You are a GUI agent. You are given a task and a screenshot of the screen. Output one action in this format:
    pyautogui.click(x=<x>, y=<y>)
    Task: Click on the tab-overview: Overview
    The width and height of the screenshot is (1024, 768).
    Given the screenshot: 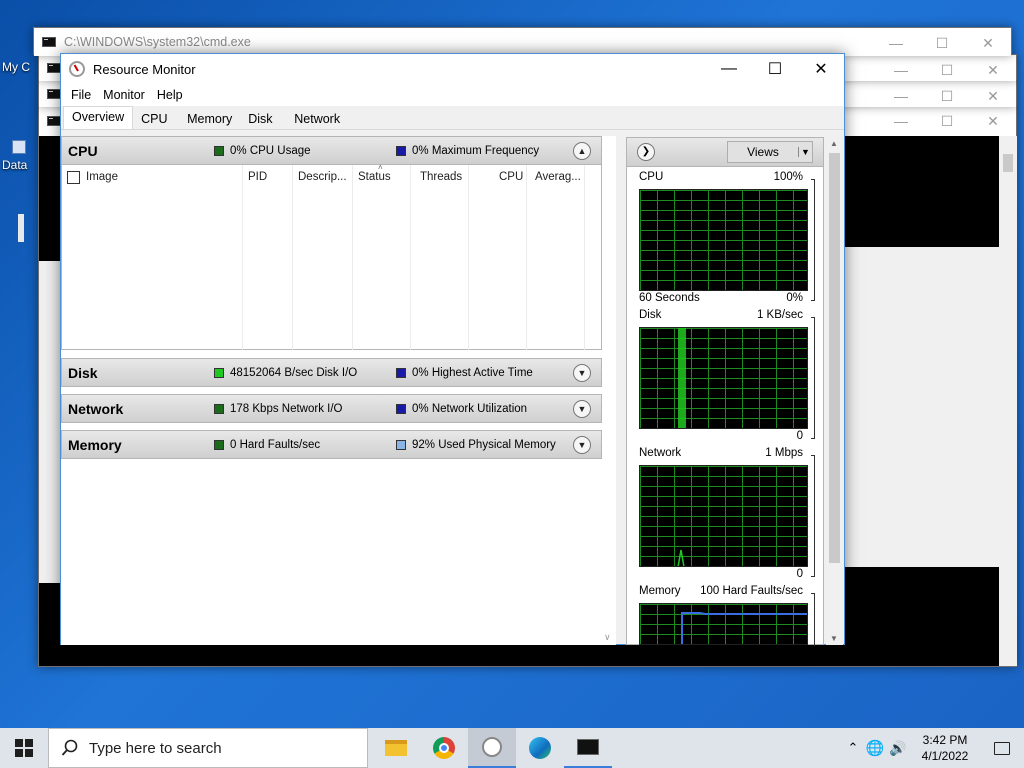 What is the action you would take?
    pyautogui.click(x=98, y=117)
    